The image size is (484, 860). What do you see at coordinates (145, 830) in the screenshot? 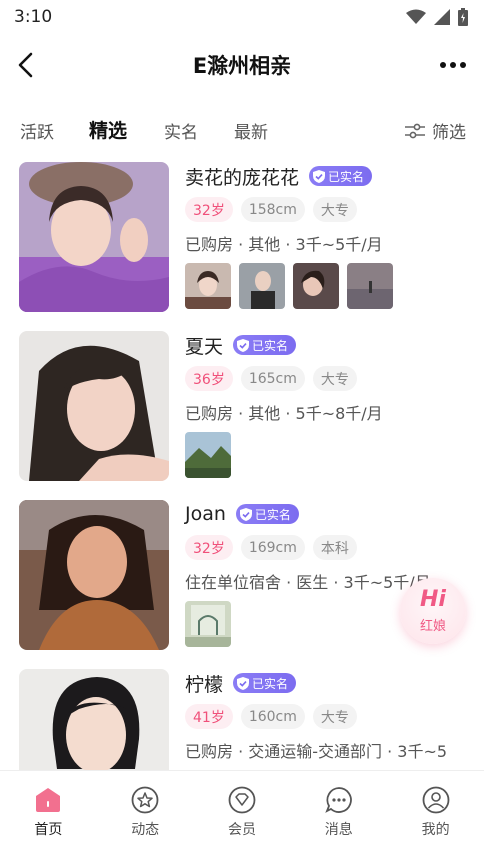
I see `nav-label: 动态` at bounding box center [145, 830].